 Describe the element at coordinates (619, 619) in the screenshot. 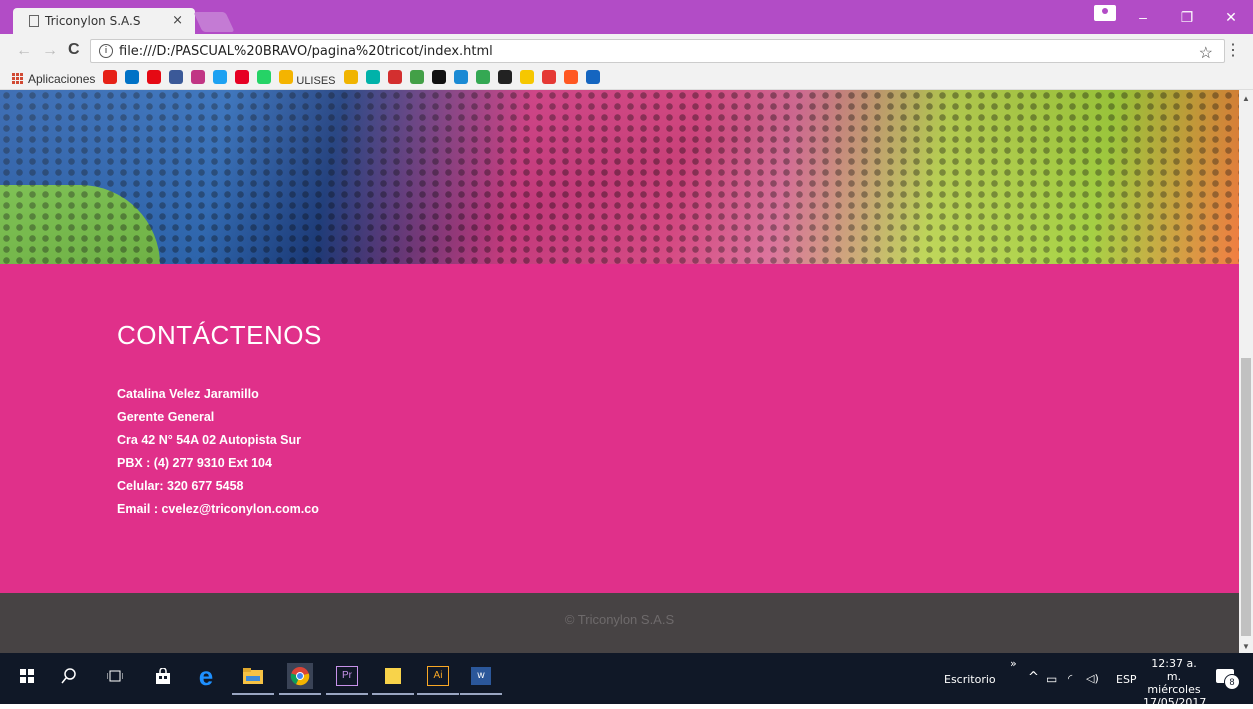

I see `footer-copyright: © Triconylon S.A.S` at that location.